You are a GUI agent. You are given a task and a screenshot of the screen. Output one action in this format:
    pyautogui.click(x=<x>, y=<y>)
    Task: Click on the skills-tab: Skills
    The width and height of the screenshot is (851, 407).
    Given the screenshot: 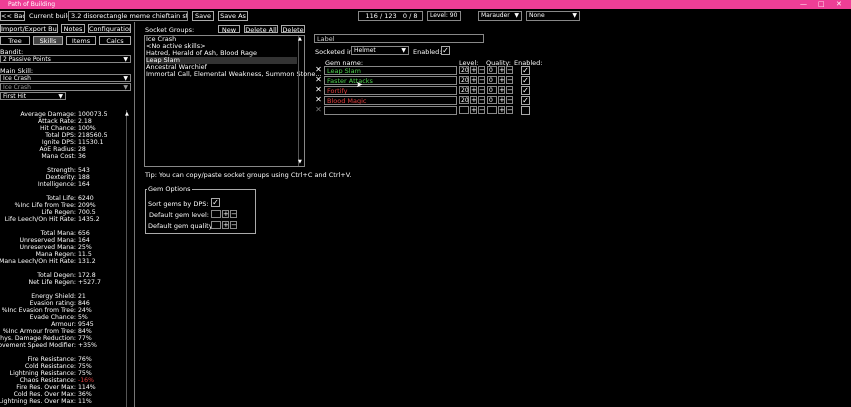 What is the action you would take?
    pyautogui.click(x=48, y=40)
    